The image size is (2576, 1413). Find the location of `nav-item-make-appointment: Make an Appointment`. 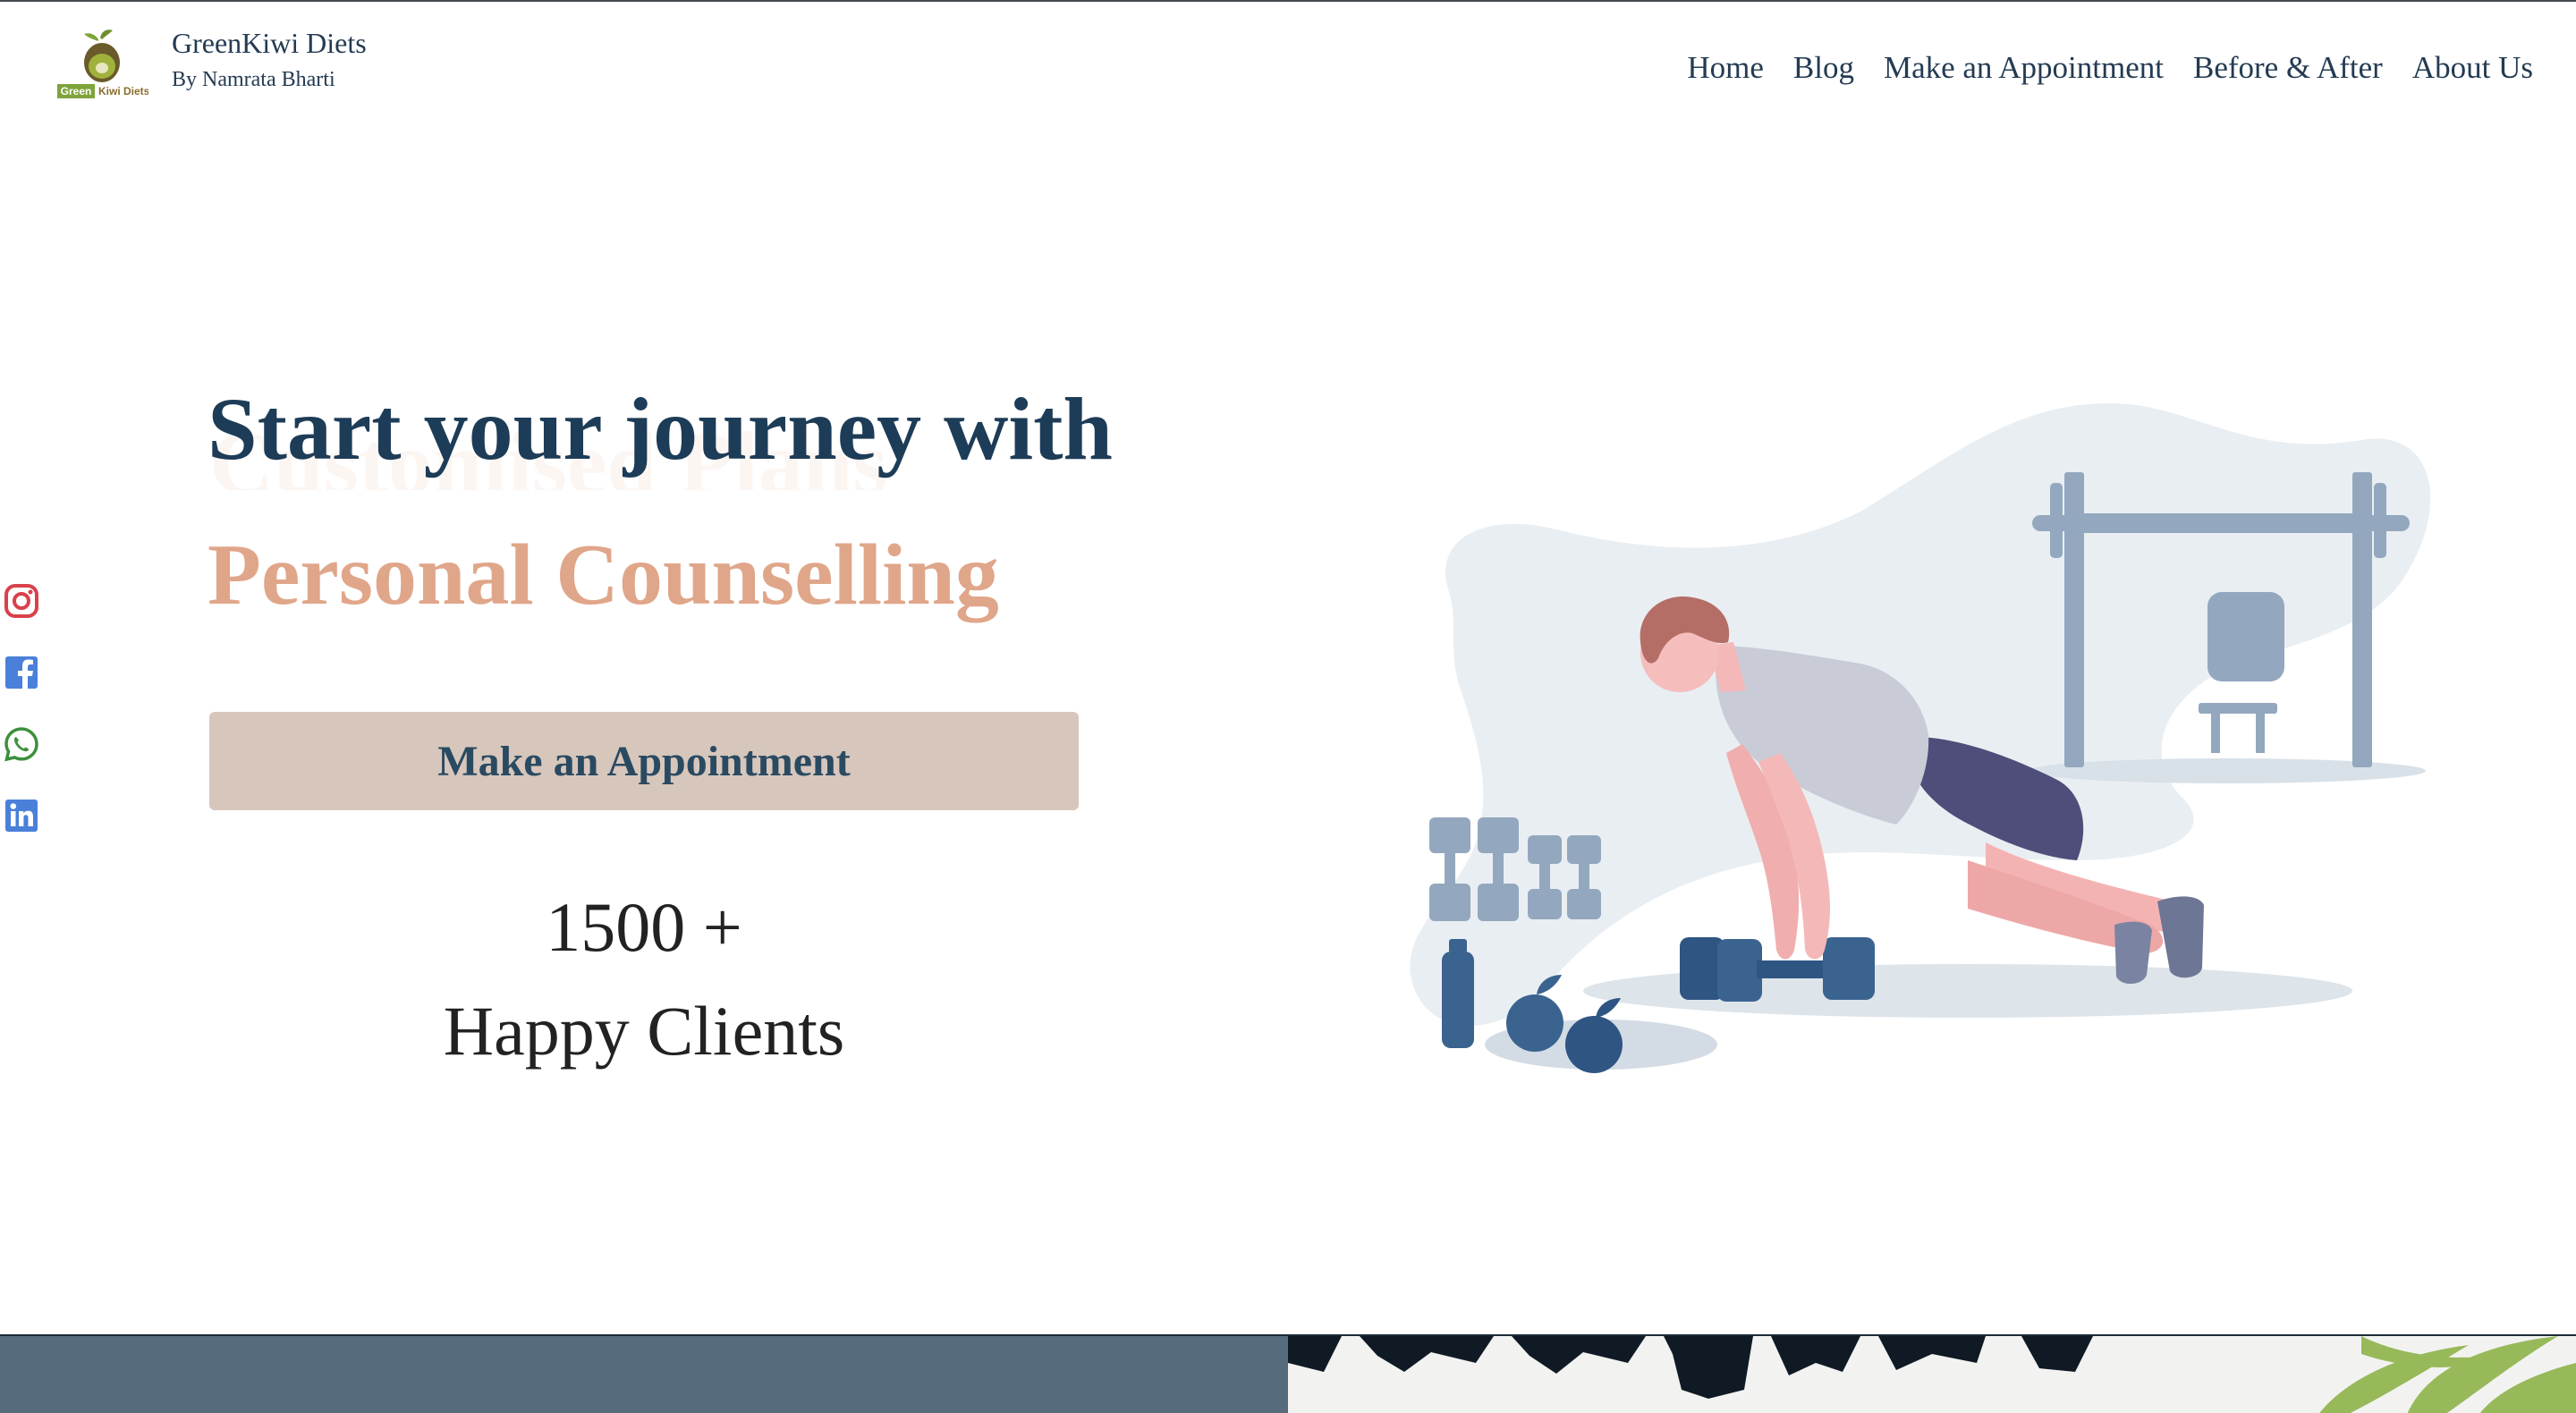

nav-item-make-appointment: Make an Appointment is located at coordinates (2024, 68).